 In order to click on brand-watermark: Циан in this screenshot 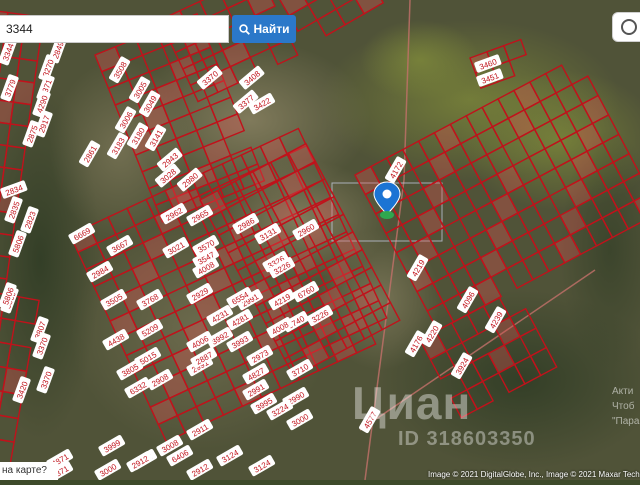, I will do `click(412, 403)`.